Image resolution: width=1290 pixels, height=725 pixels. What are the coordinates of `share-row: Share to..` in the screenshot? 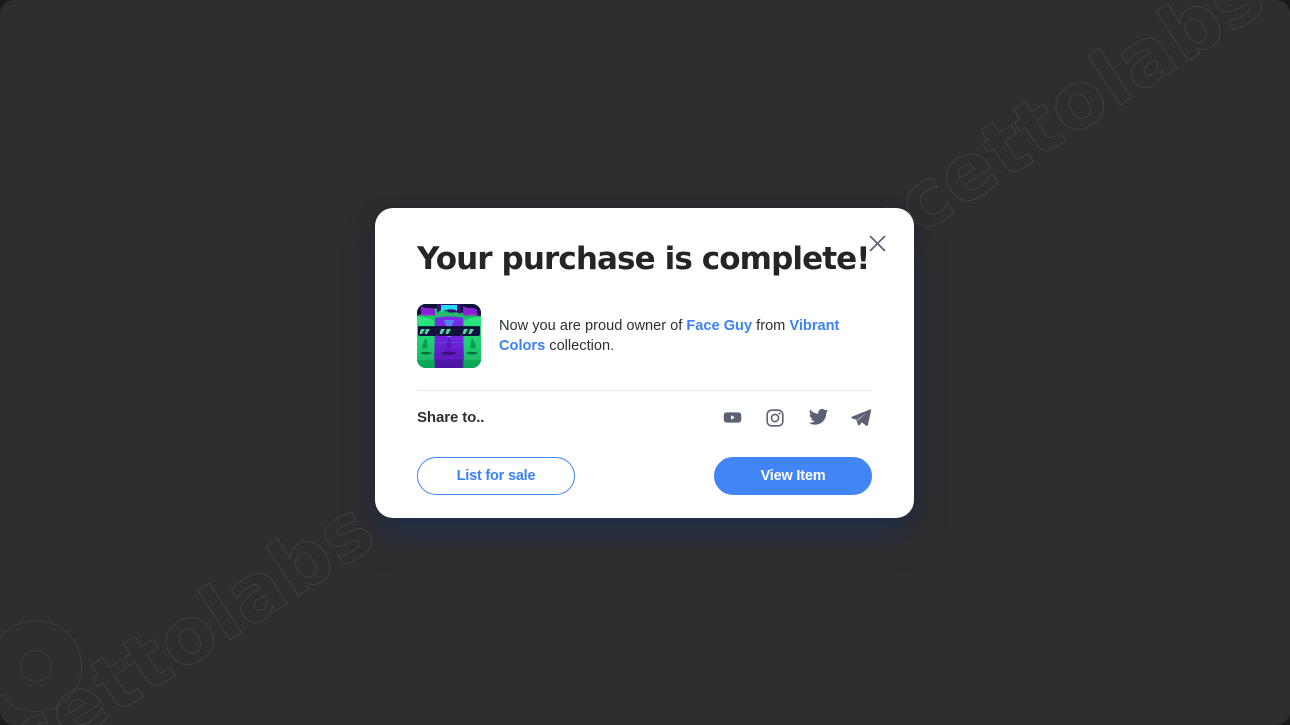 It's located at (644, 418).